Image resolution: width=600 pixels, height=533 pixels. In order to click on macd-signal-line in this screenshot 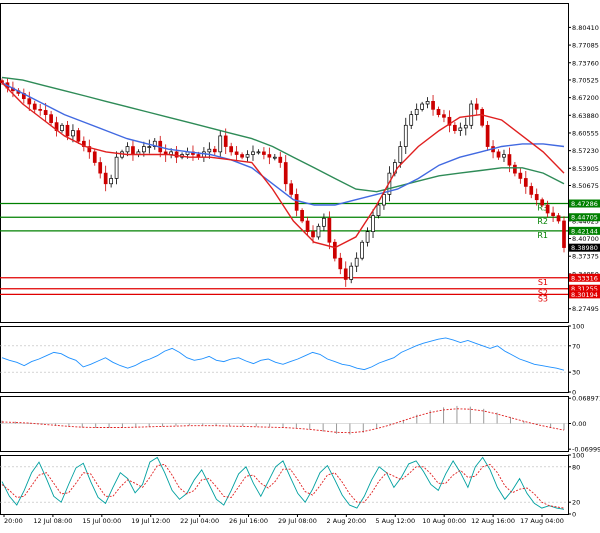, I will do `click(283, 421)`.